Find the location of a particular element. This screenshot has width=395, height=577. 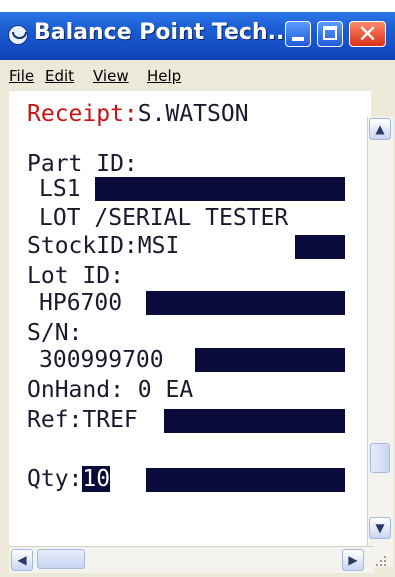

vertical-scroll-thumb is located at coordinates (380, 458).